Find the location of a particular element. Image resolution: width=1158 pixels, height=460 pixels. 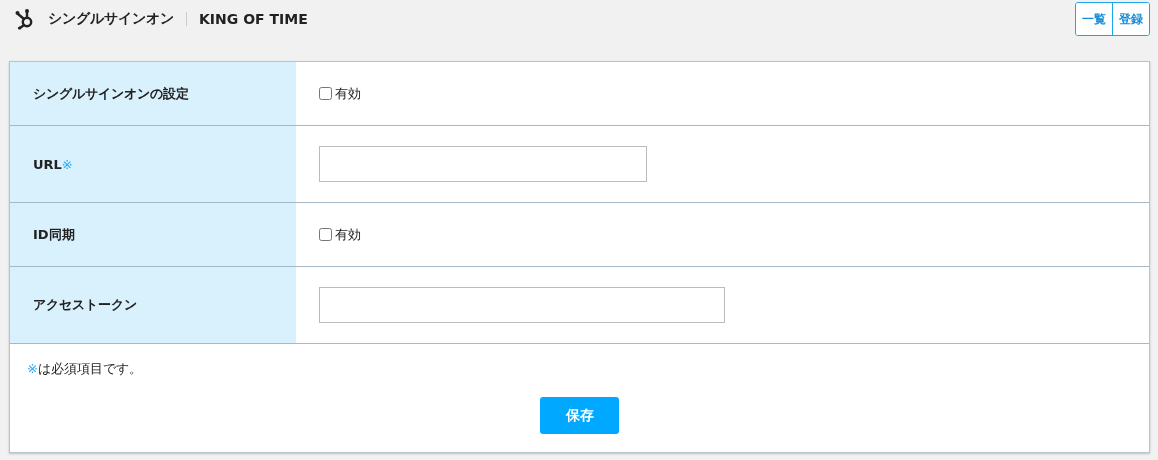

page-title: シングルサインオン is located at coordinates (111, 19).